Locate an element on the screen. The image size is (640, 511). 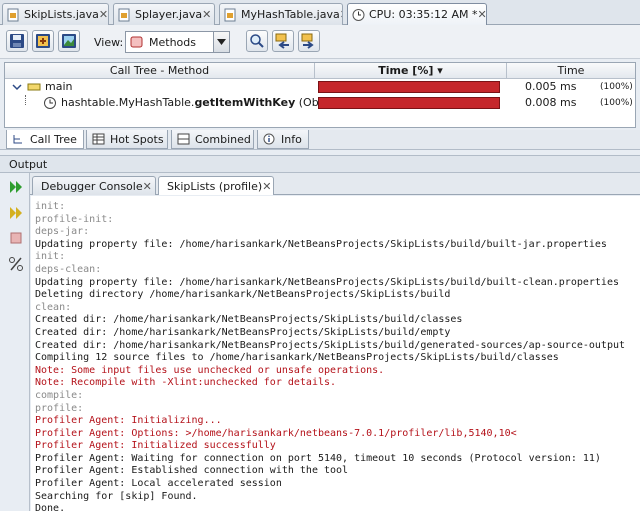
find-next-button is located at coordinates (309, 41).